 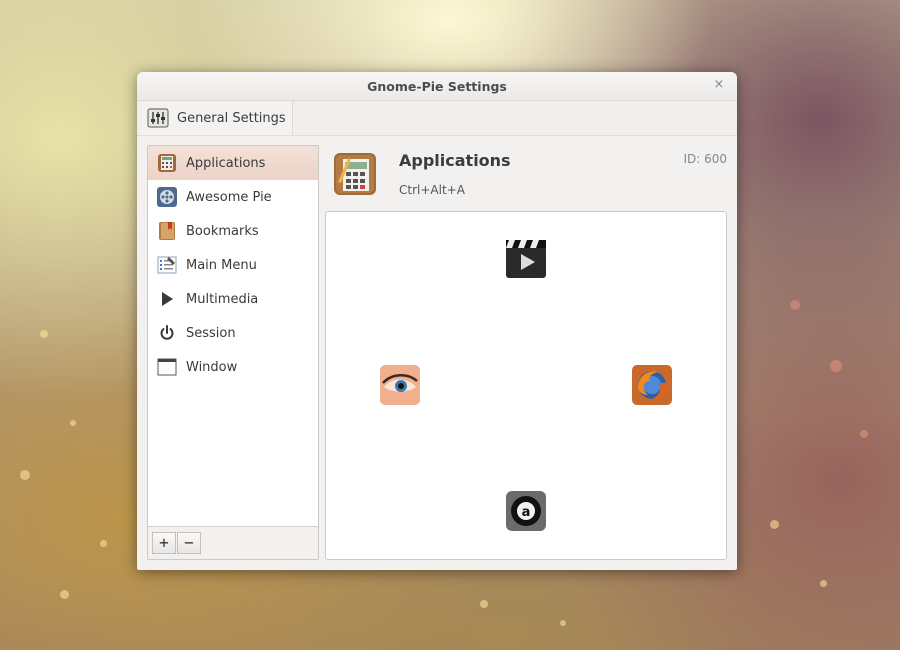 What do you see at coordinates (211, 333) in the screenshot?
I see `sidebar-item-label: Session` at bounding box center [211, 333].